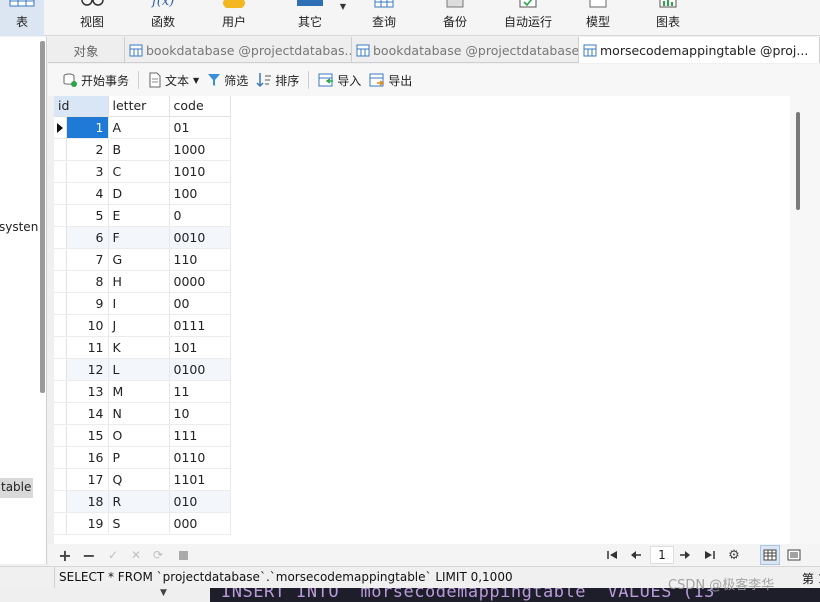 The height and width of the screenshot is (602, 820). What do you see at coordinates (200, 149) in the screenshot?
I see `cell-code: 1000` at bounding box center [200, 149].